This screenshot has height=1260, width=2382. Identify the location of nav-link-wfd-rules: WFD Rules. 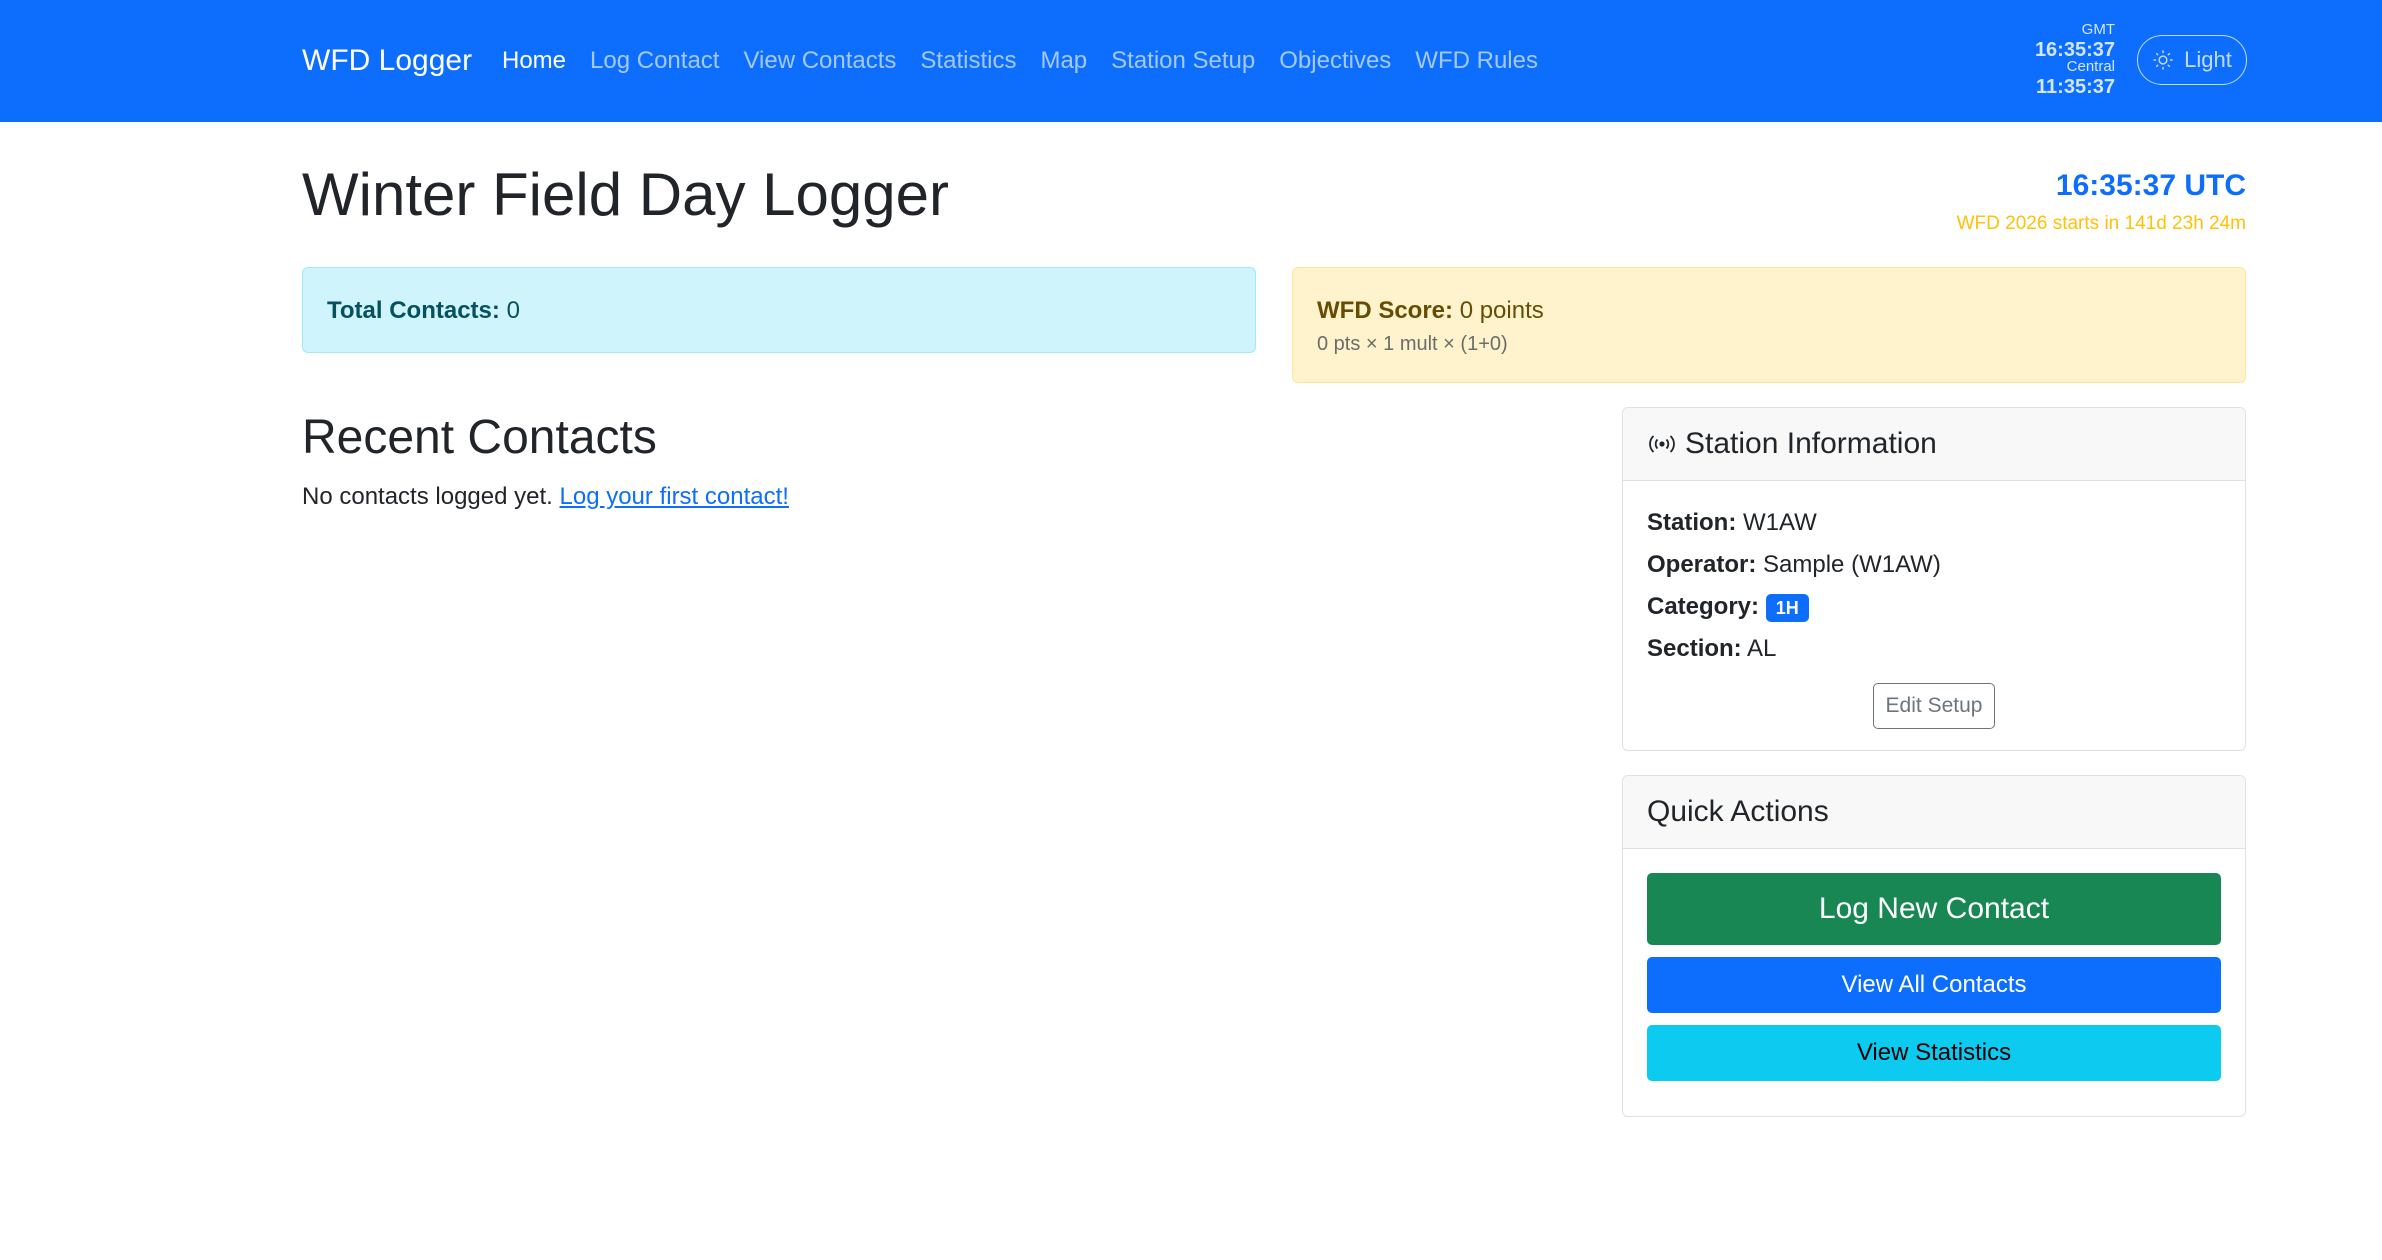
(1476, 61).